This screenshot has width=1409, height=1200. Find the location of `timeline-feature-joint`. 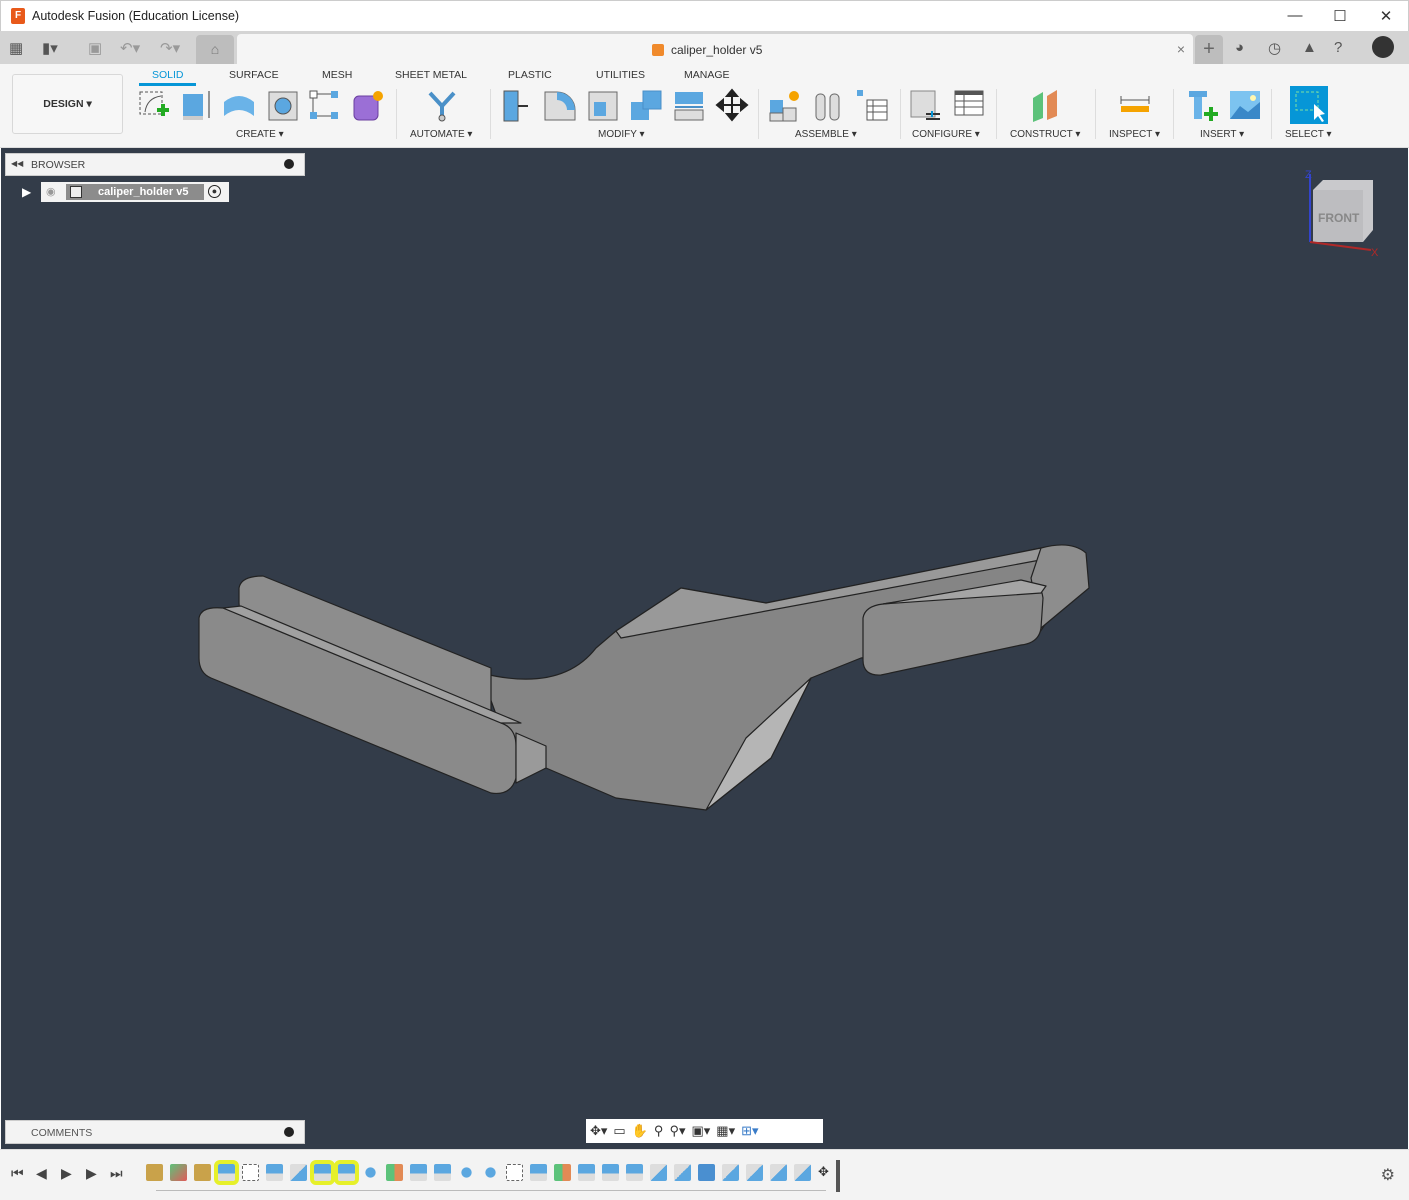

timeline-feature-joint is located at coordinates (202, 1172).